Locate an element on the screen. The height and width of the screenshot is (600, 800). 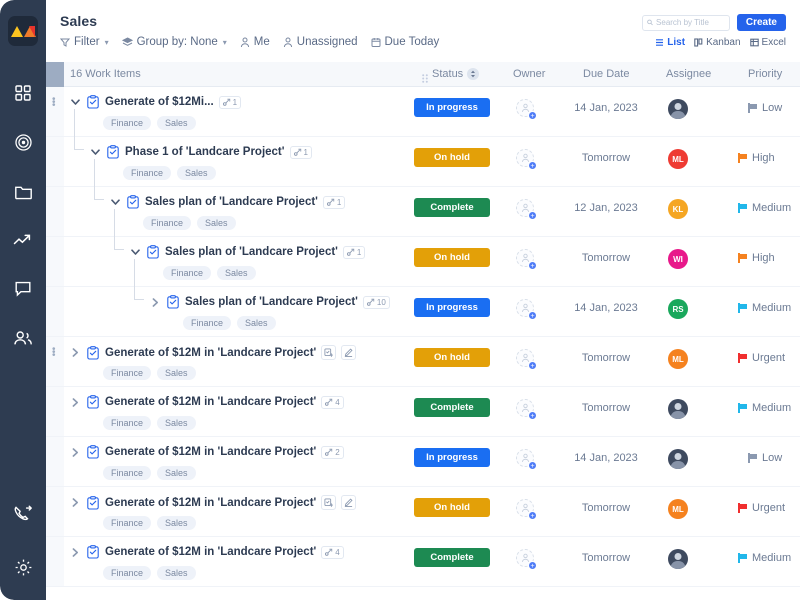
sidebar-item-files is located at coordinates (23, 191).